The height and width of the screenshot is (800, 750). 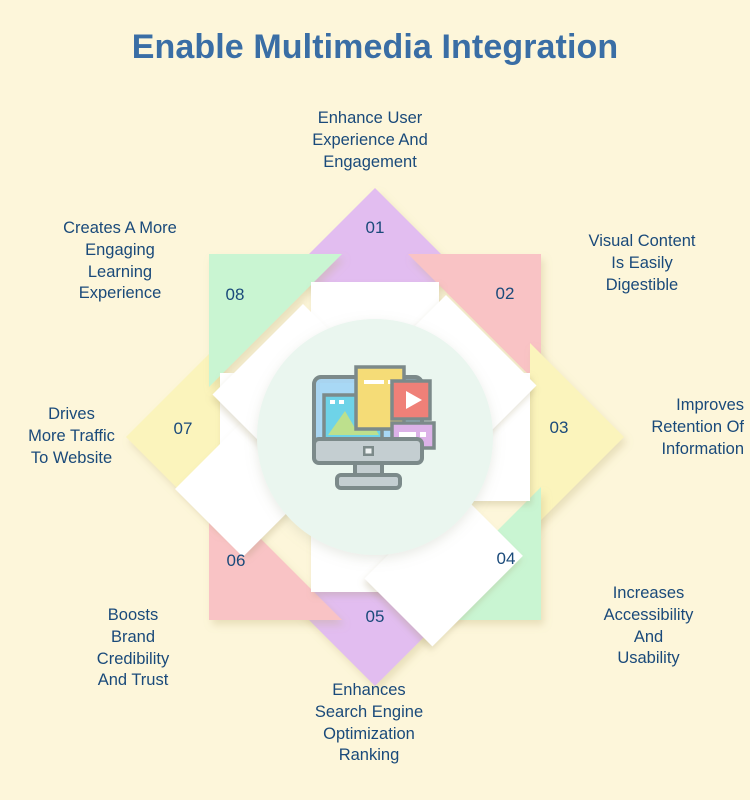 I want to click on step-label-06: Boosts Brand Credibility And Trust, so click(x=133, y=648).